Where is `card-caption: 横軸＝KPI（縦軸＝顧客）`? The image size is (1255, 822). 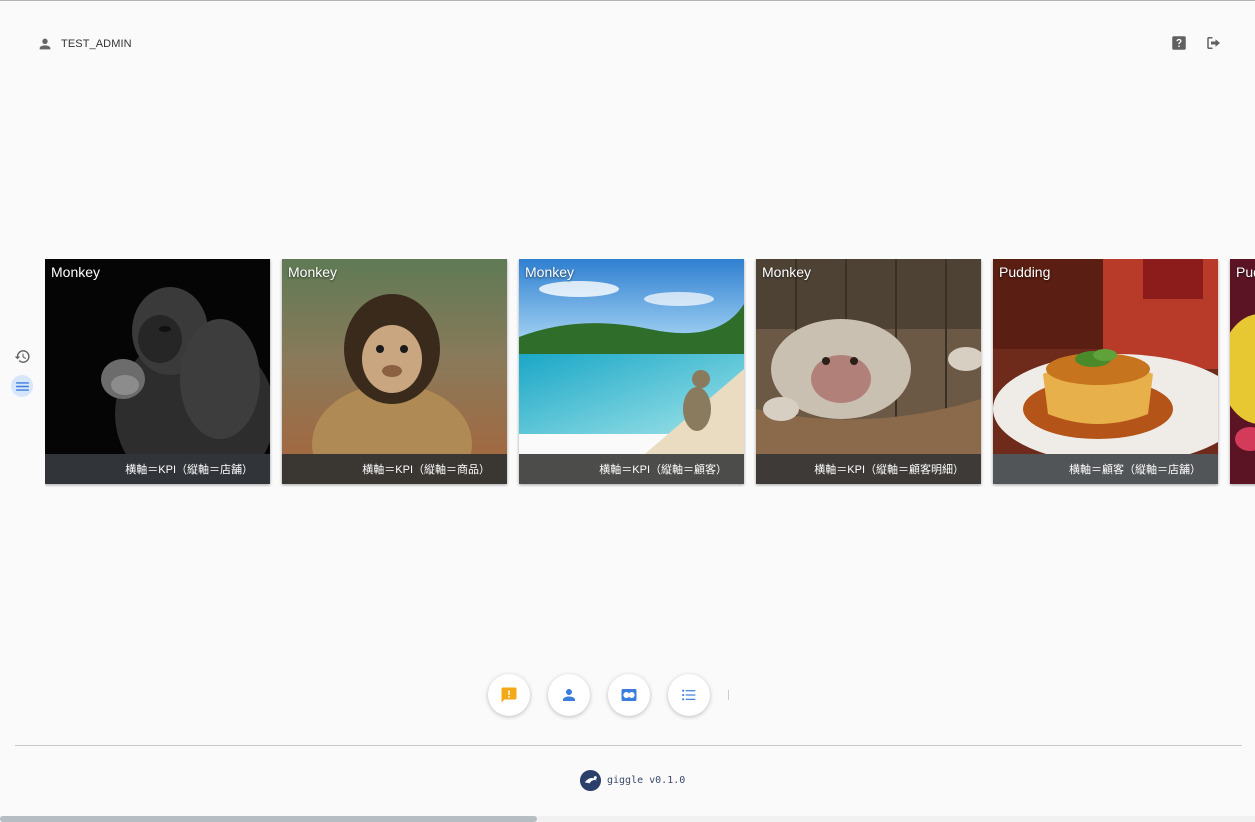
card-caption: 横軸＝KPI（縦軸＝顧客） is located at coordinates (631, 469).